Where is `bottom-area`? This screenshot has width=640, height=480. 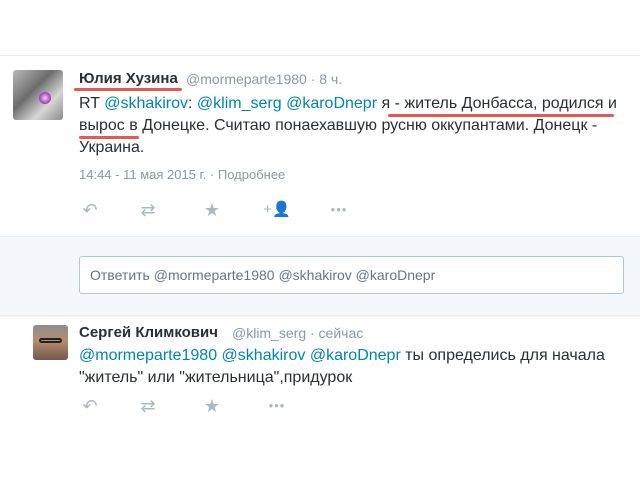 bottom-area is located at coordinates (320, 451).